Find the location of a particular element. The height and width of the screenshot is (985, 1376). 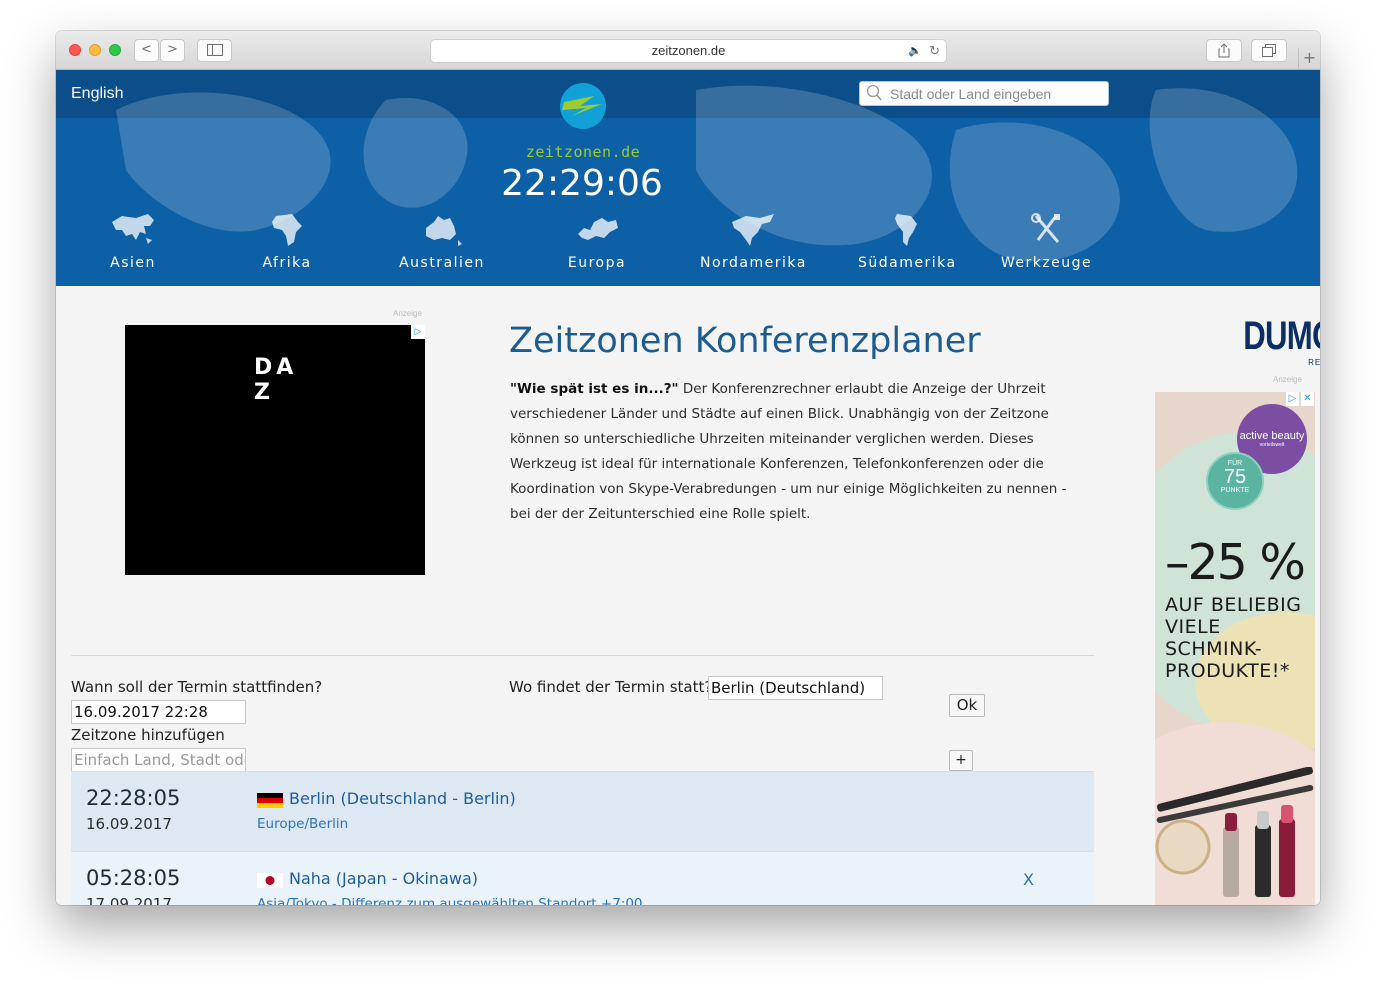

row-city-link: Berlin (Deutschland - Berlin) is located at coordinates (402, 798).